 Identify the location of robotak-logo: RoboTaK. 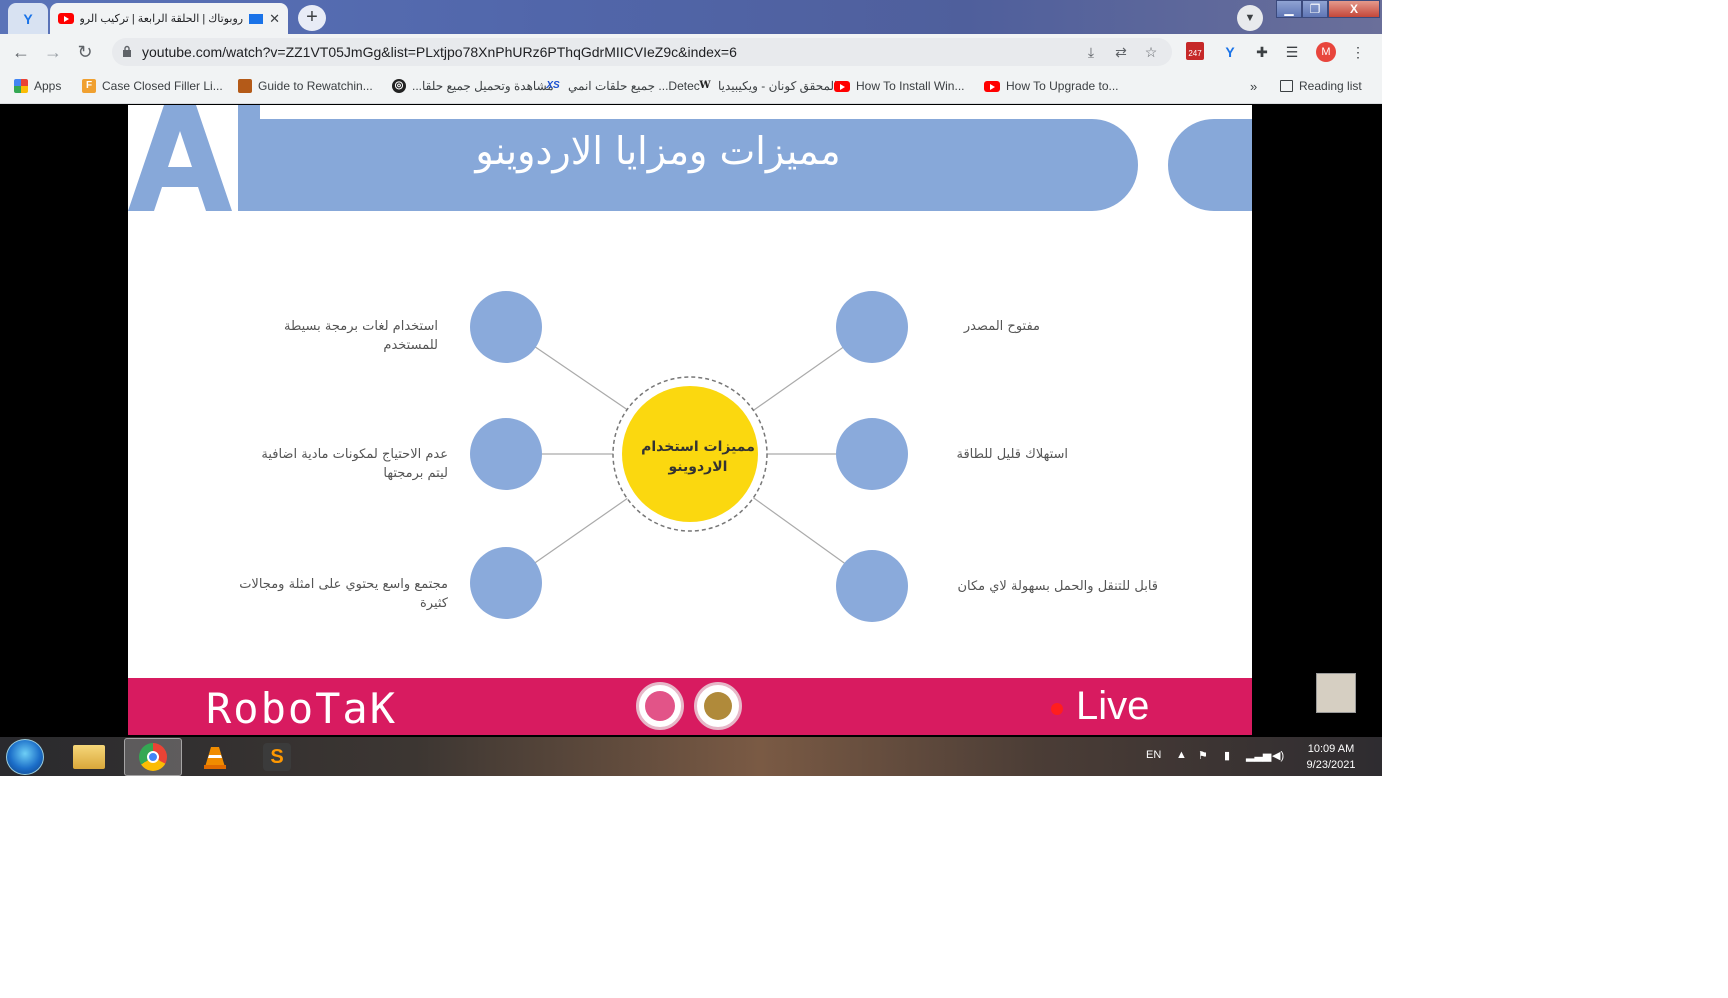
(302, 708).